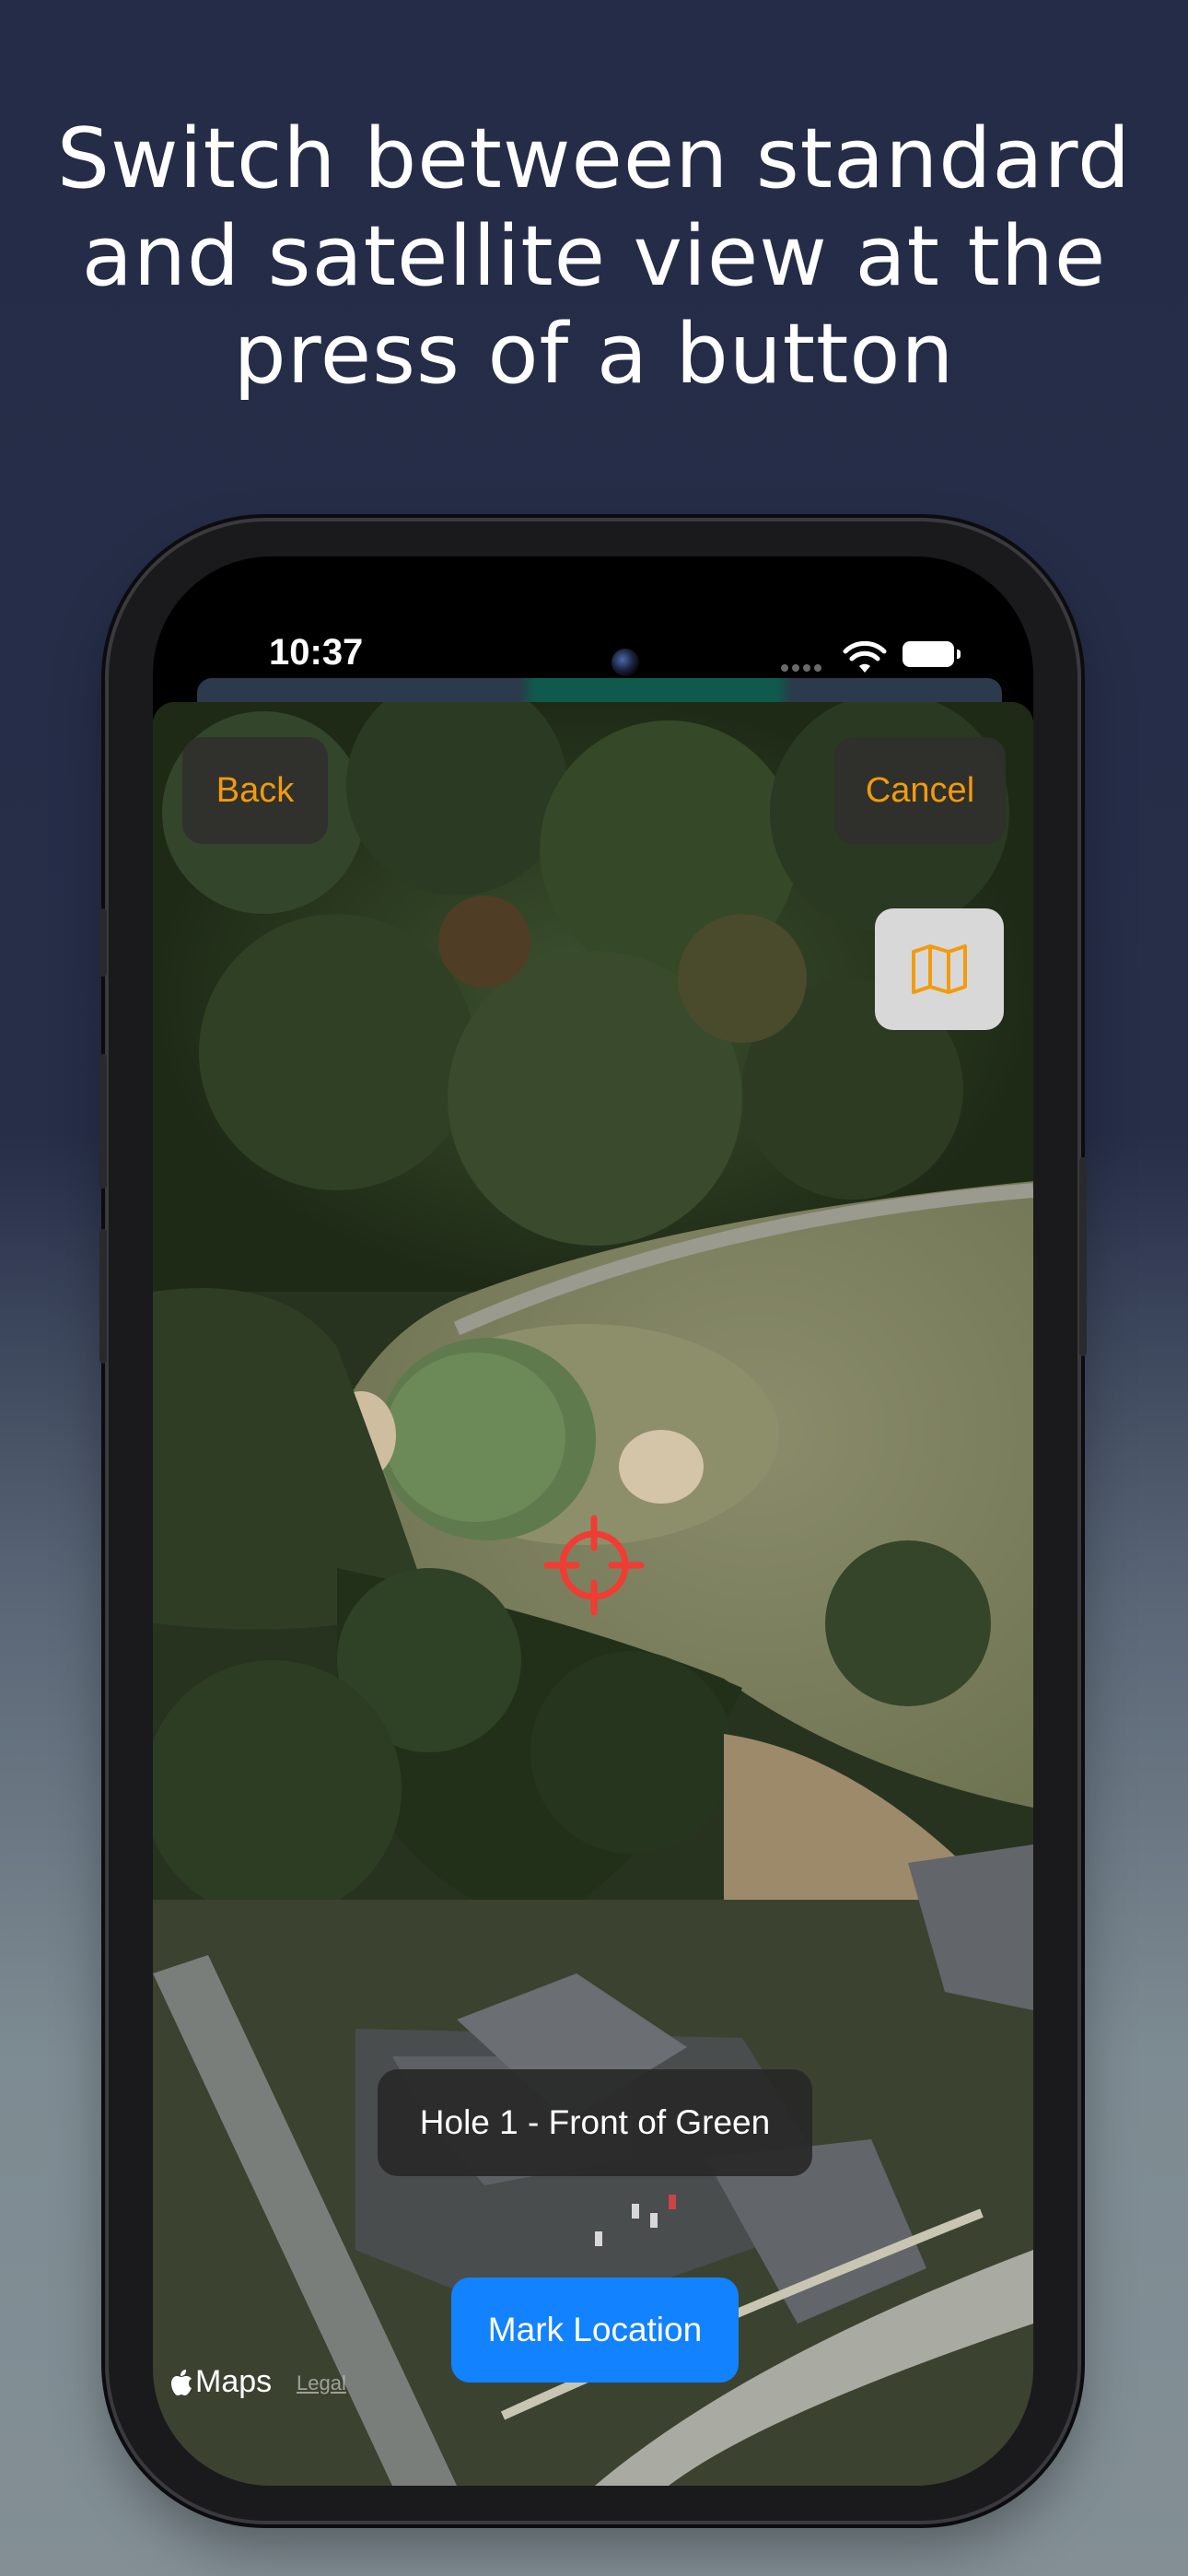  I want to click on location-label-text: Hole 1 - Front of Green, so click(595, 2122).